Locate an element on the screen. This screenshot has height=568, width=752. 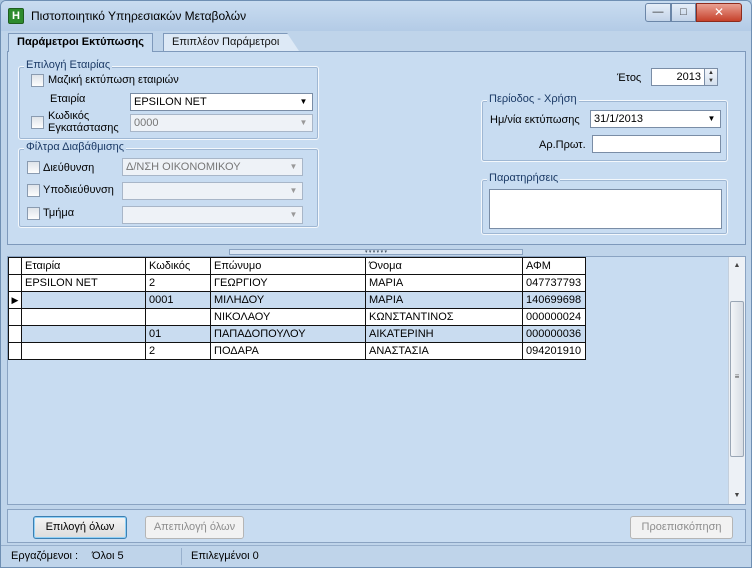
directorate-checkbox is located at coordinates (33, 167).